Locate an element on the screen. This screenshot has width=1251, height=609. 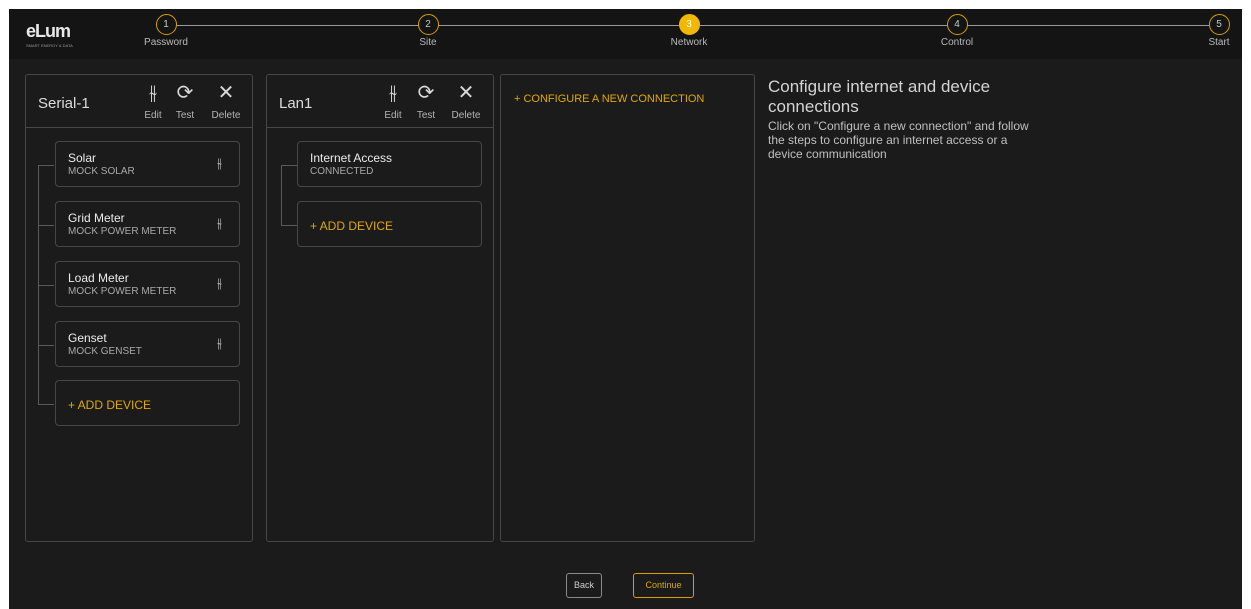
device-card: Solar MOCK SOLAR ⫳ is located at coordinates (147, 164).